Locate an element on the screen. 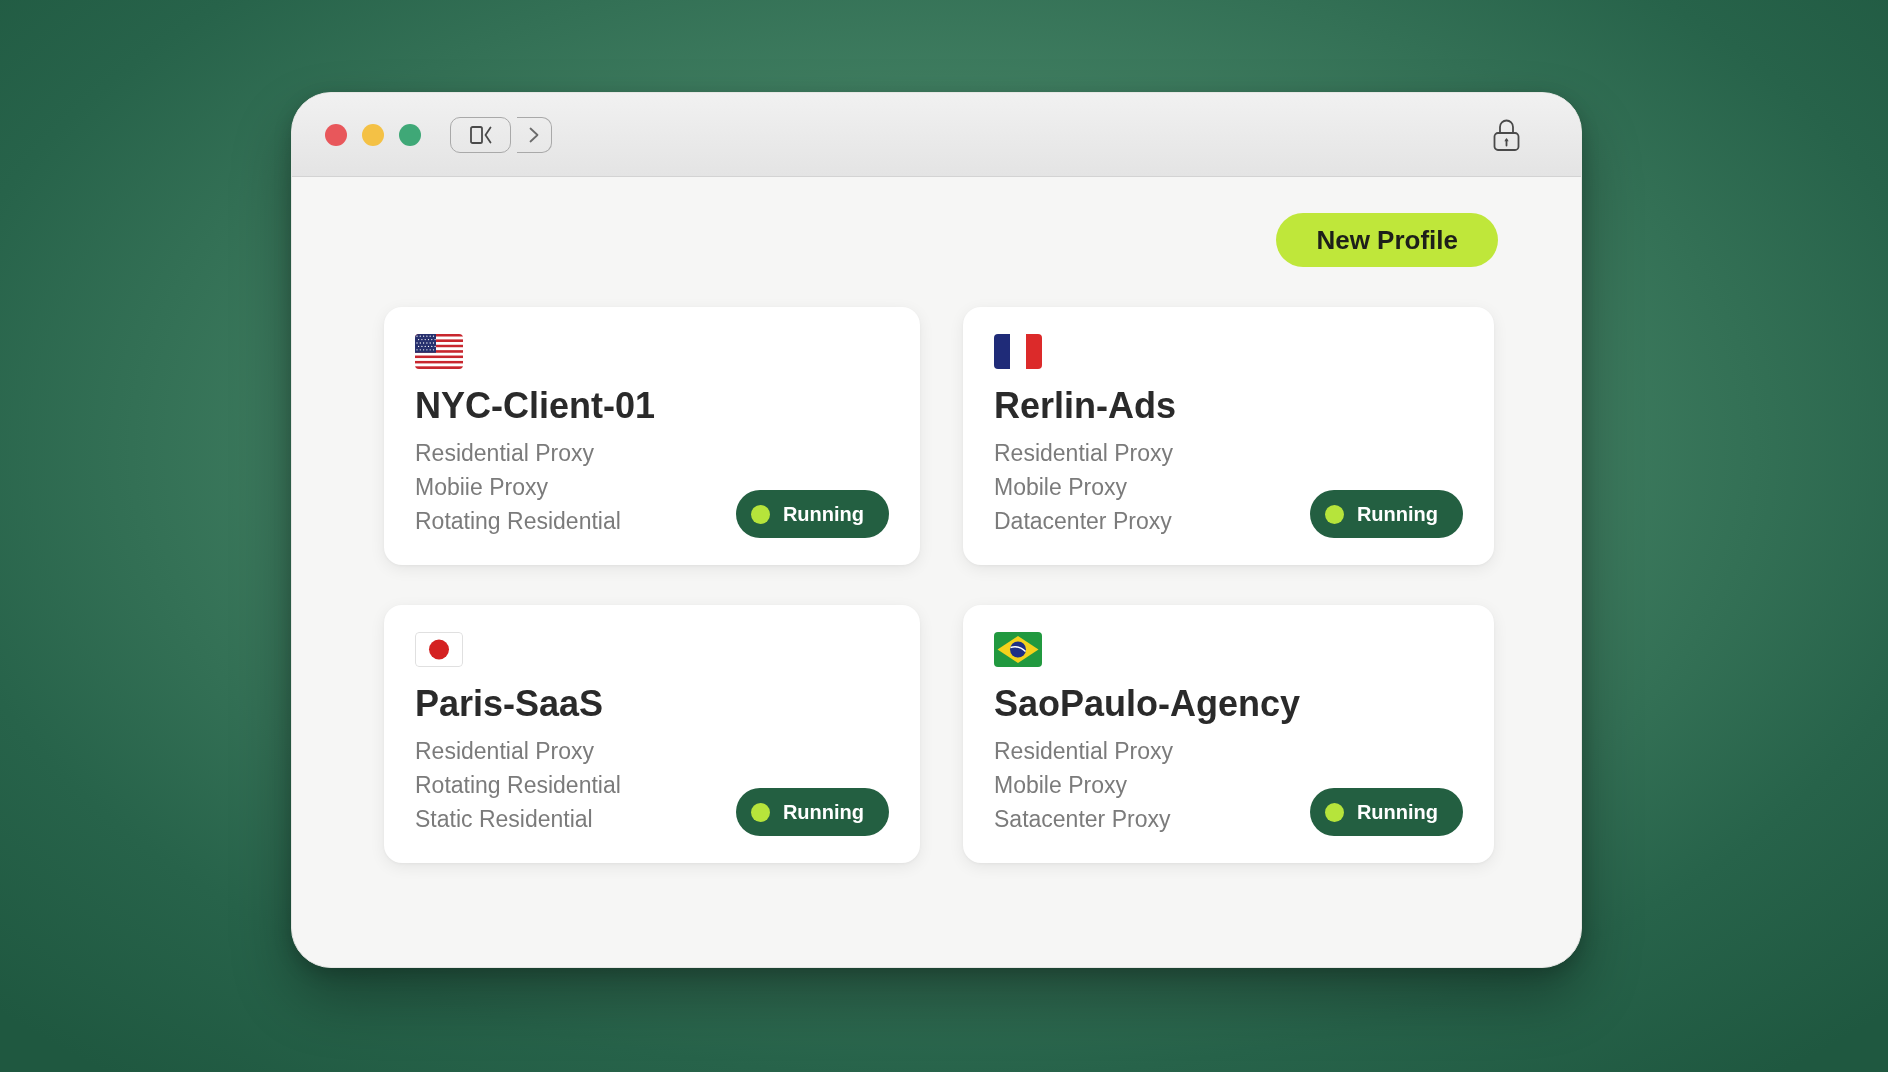 This screenshot has height=1072, width=1888. proxy-type: Mobiie Proxy is located at coordinates (482, 487).